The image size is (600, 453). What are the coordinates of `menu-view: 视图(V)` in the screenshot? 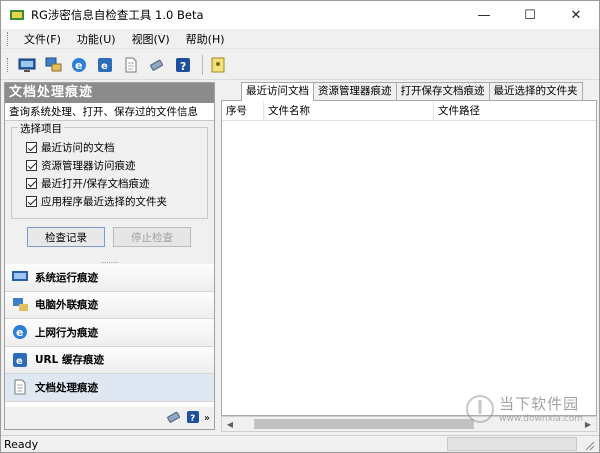 It's located at (151, 39).